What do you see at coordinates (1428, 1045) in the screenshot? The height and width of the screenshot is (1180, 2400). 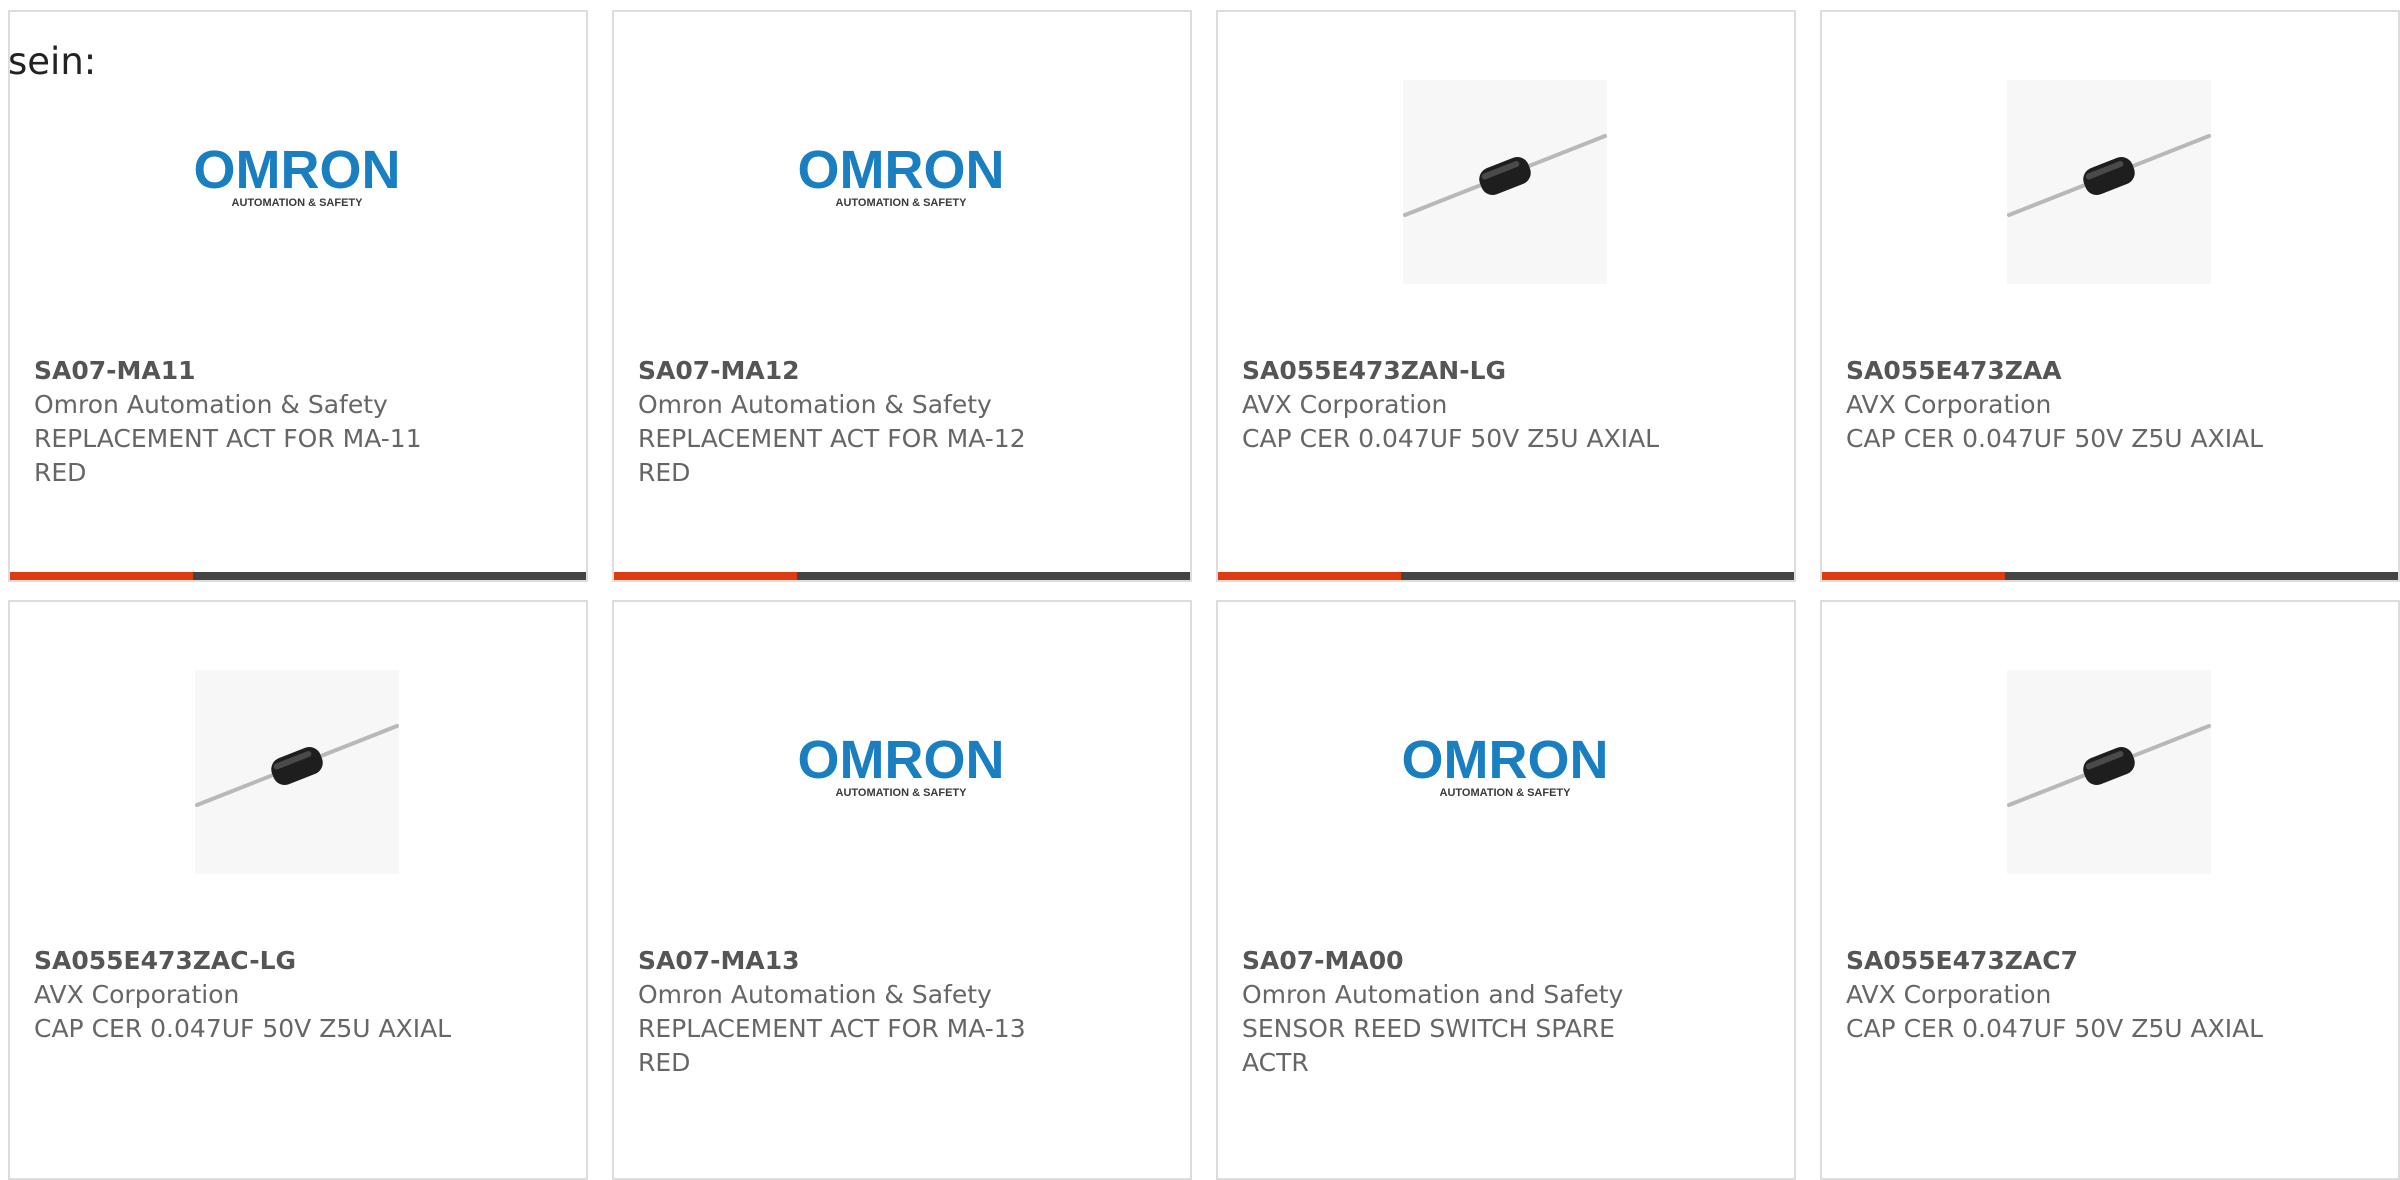 I see `description: SENSOR REED SWITCH SPARE ACTR` at bounding box center [1428, 1045].